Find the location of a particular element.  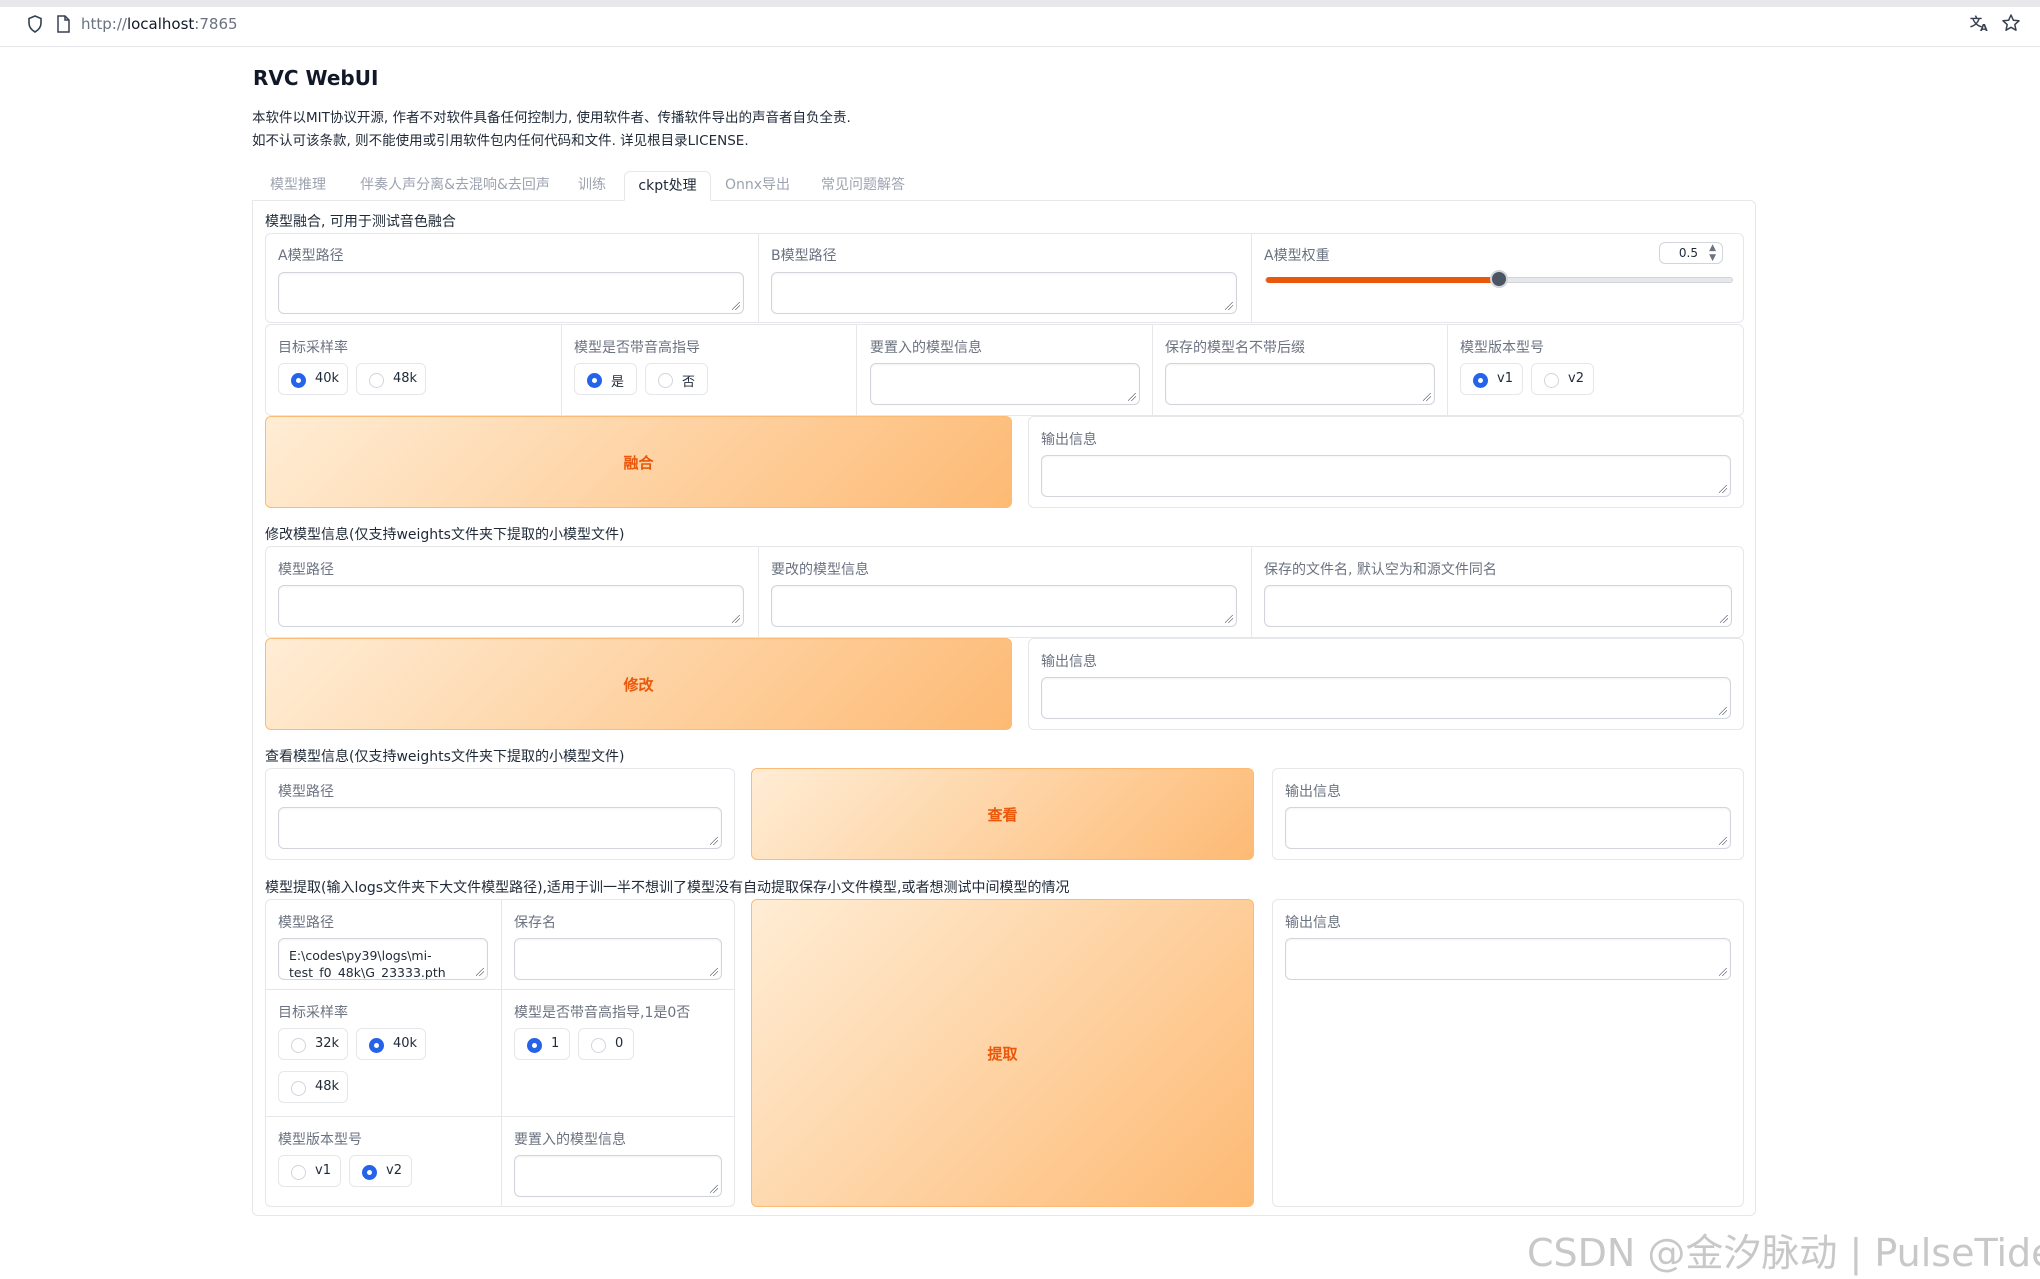

browser-address-bar: http://localhost:7865 文A is located at coordinates (1020, 23).